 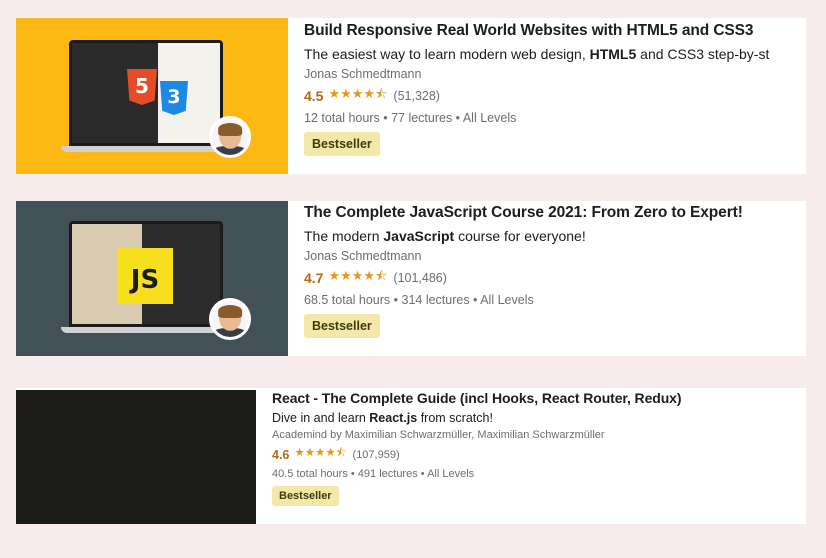 I want to click on course-subtitle: Dive in and learn React.js from scratch!, so click(x=382, y=418).